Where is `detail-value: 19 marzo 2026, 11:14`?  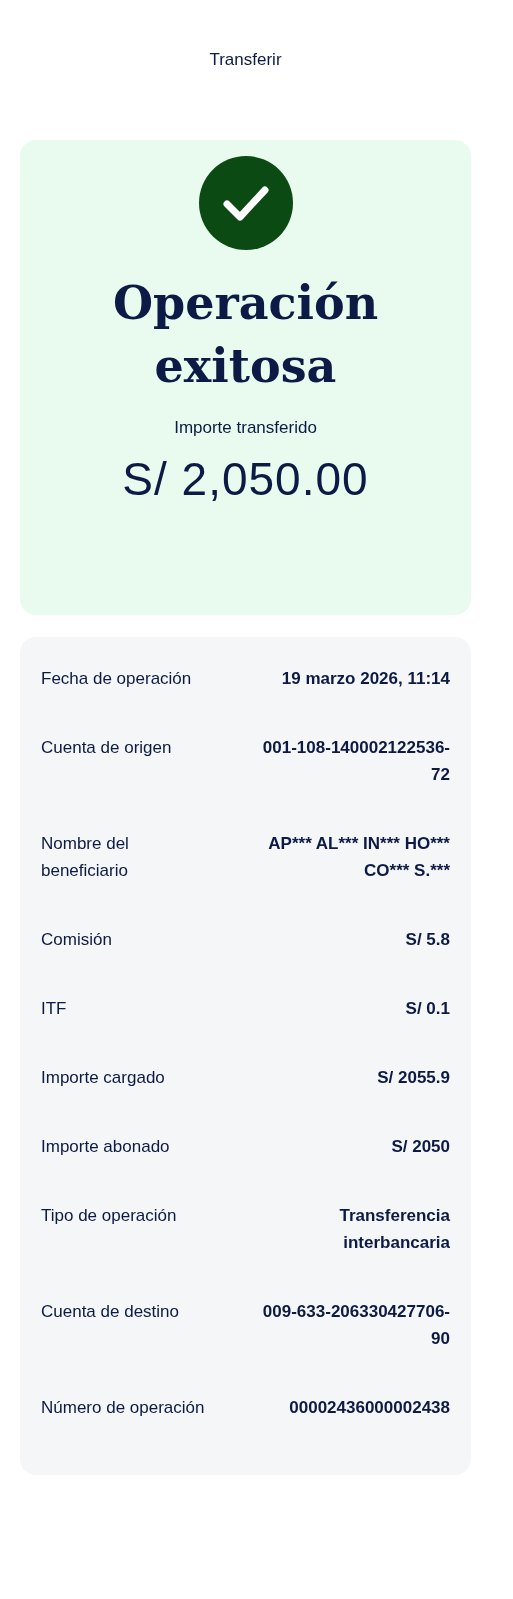
detail-value: 19 marzo 2026, 11:14 is located at coordinates (365, 679).